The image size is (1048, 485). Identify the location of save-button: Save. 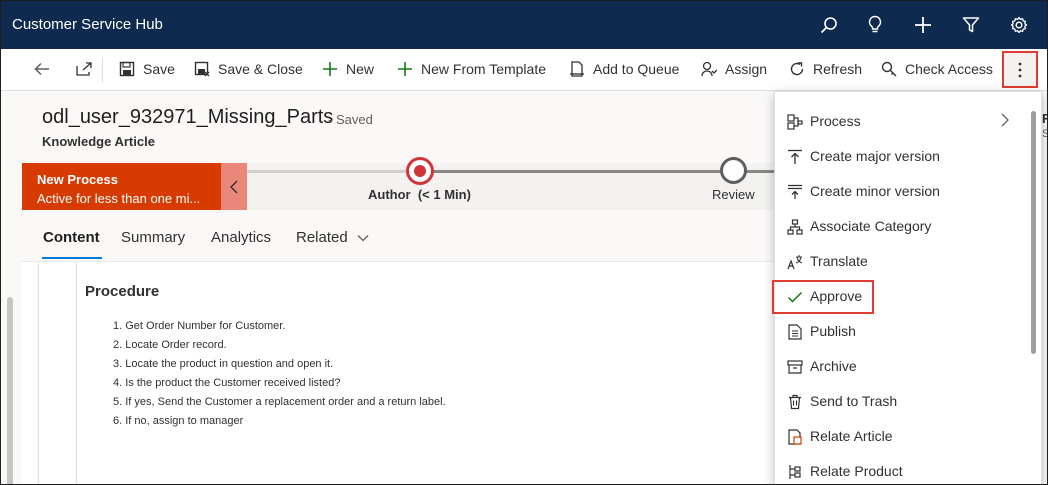
(147, 69).